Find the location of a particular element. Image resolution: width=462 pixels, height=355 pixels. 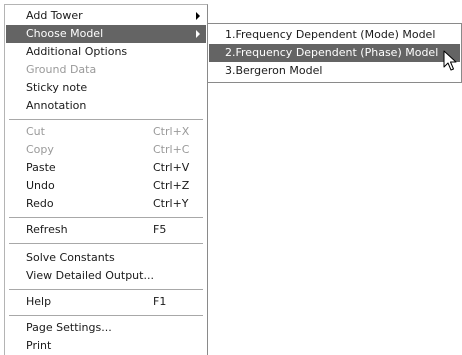

menu-item-label: Print is located at coordinates (39, 345).